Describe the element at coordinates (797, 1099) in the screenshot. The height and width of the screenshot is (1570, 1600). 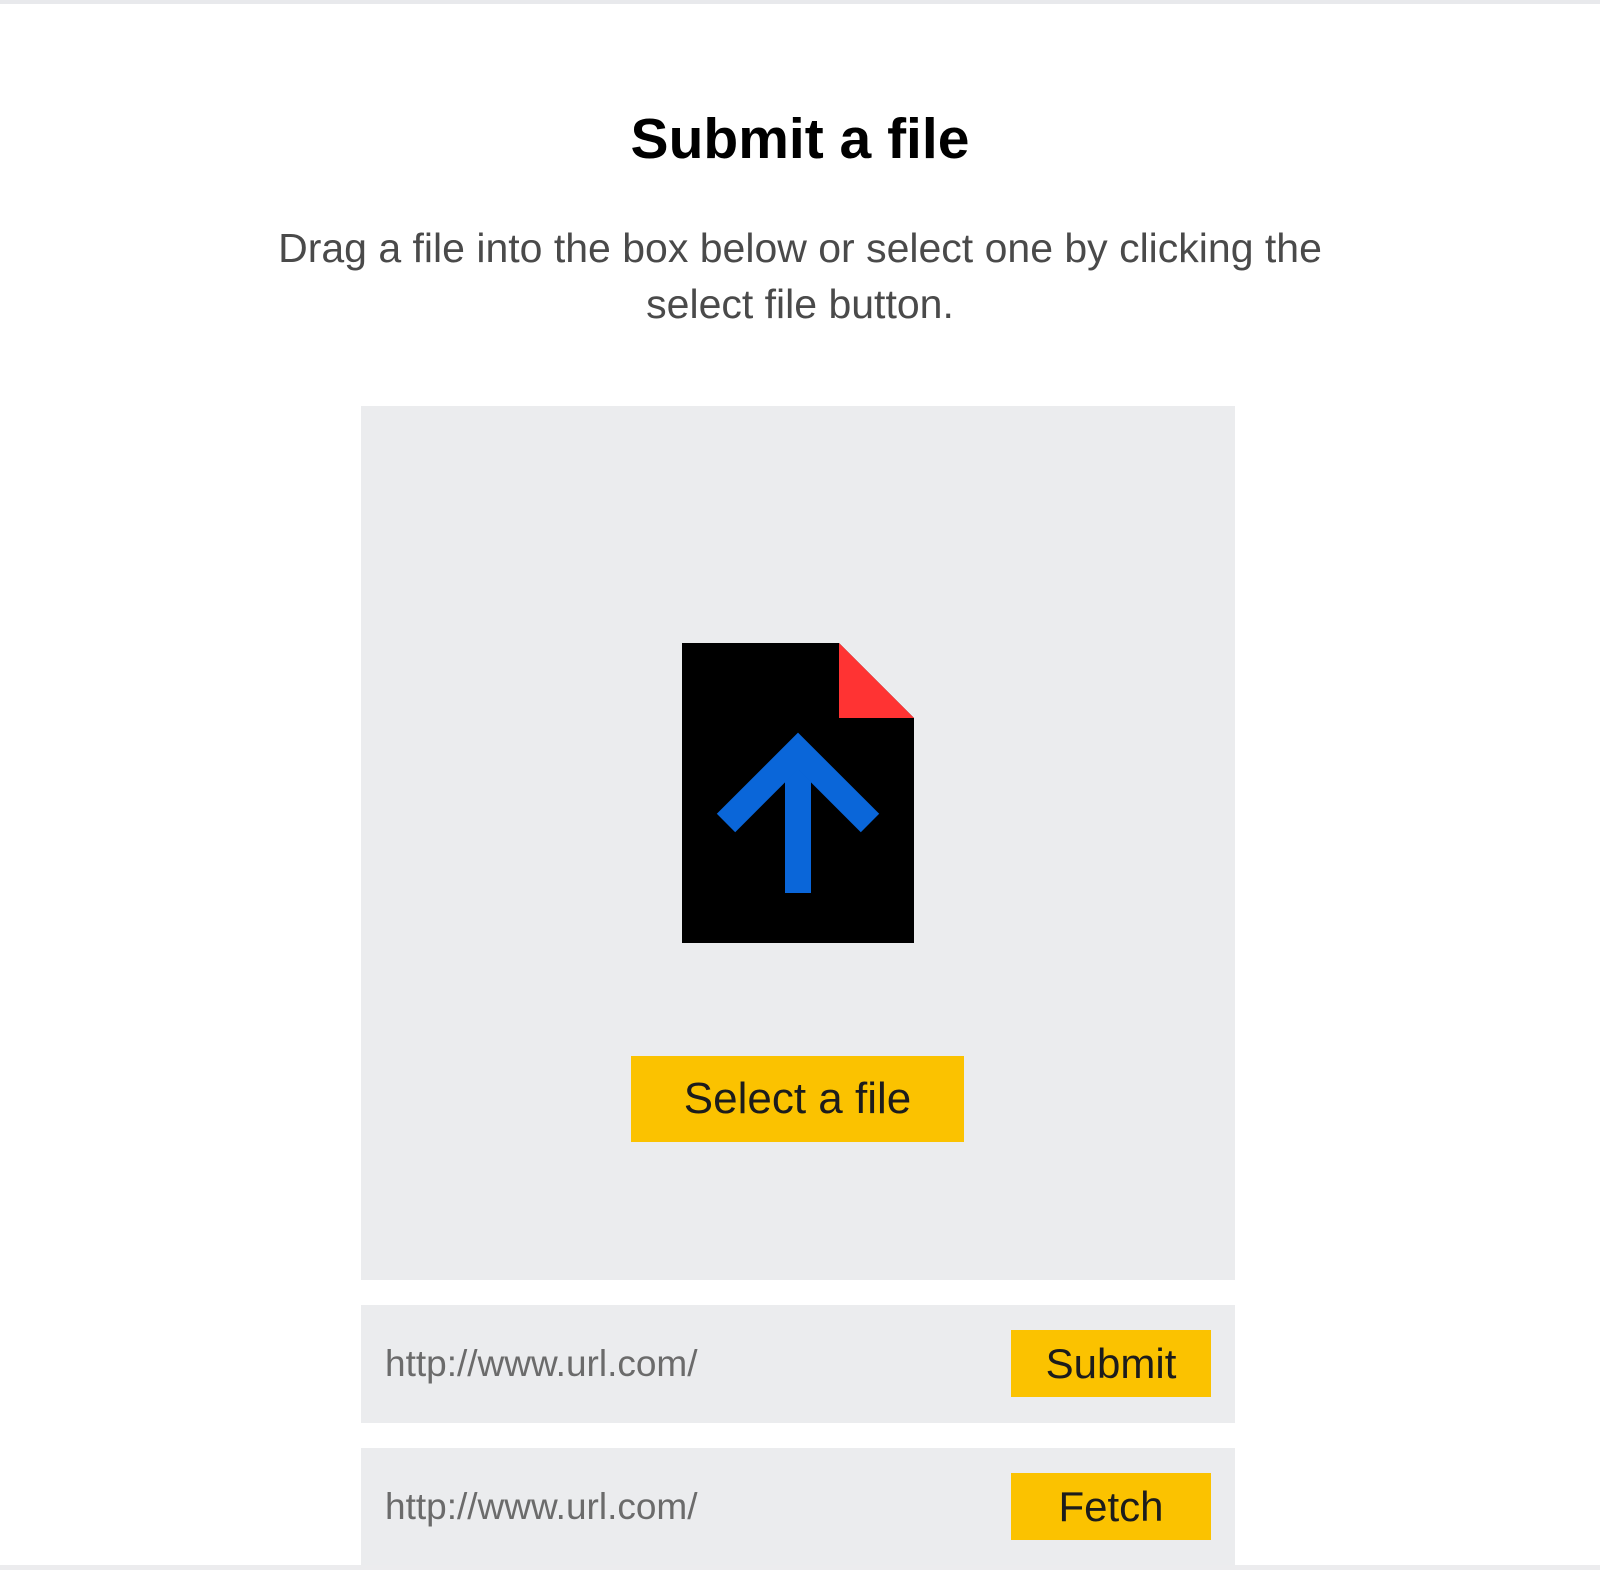
I see `select-file-button: Select a file` at that location.